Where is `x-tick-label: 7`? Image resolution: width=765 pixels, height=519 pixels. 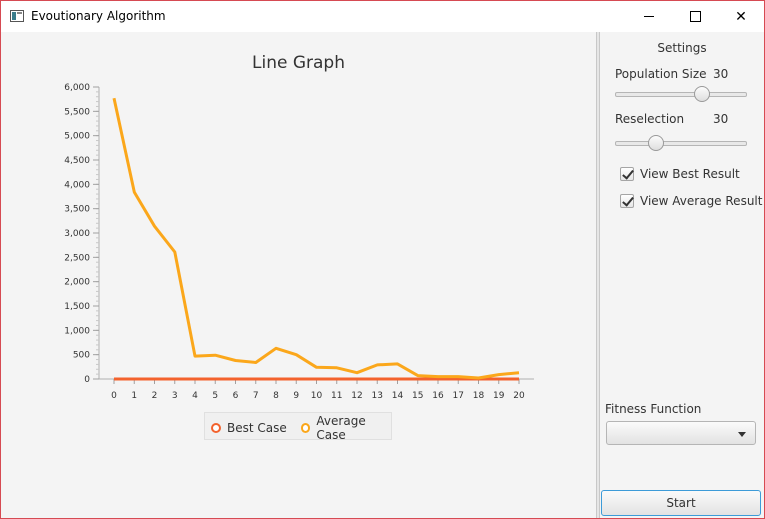 x-tick-label: 7 is located at coordinates (256, 396).